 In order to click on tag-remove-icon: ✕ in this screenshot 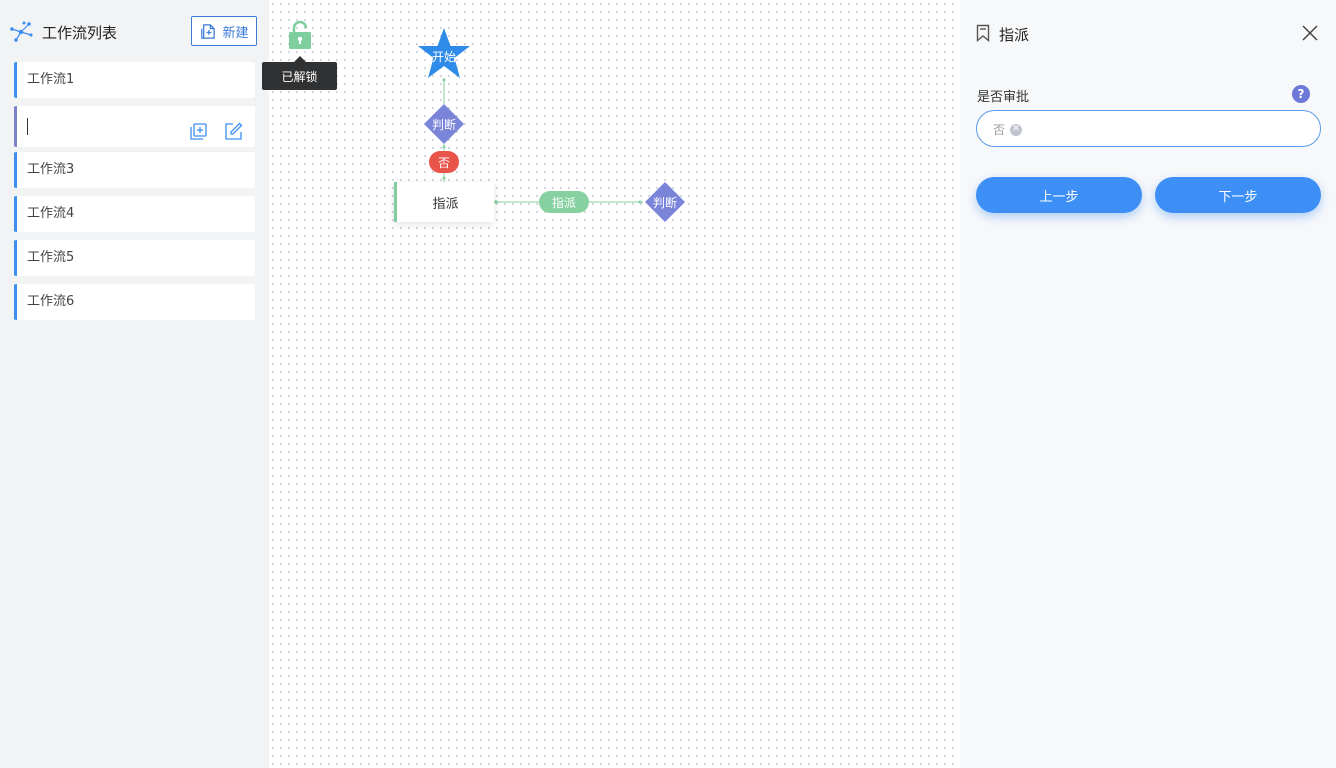, I will do `click(1016, 129)`.